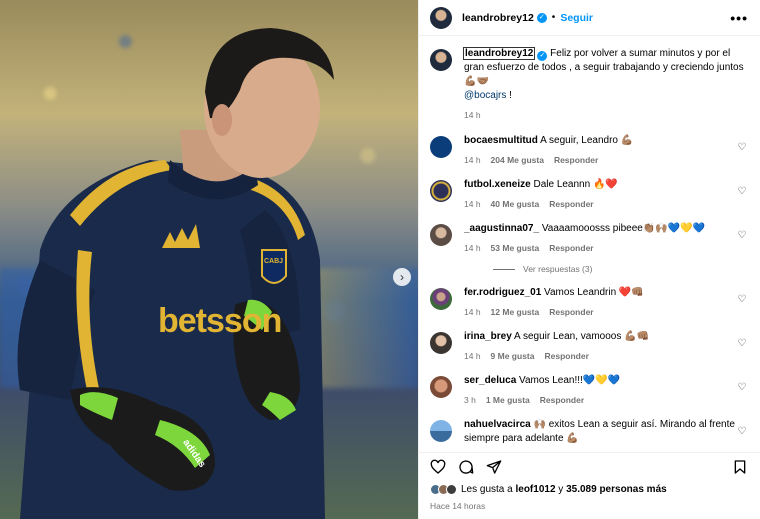 The image size is (760, 519). What do you see at coordinates (508, 400) in the screenshot?
I see `comment-likes: 1 Me gusta` at bounding box center [508, 400].